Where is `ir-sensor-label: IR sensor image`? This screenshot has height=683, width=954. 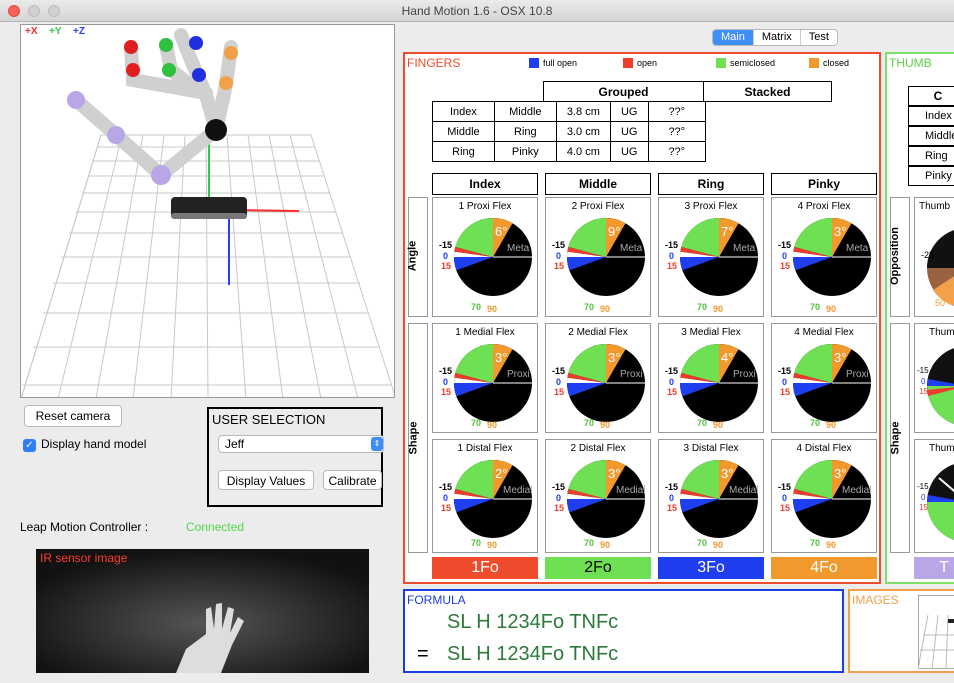
ir-sensor-label: IR sensor image is located at coordinates (84, 558).